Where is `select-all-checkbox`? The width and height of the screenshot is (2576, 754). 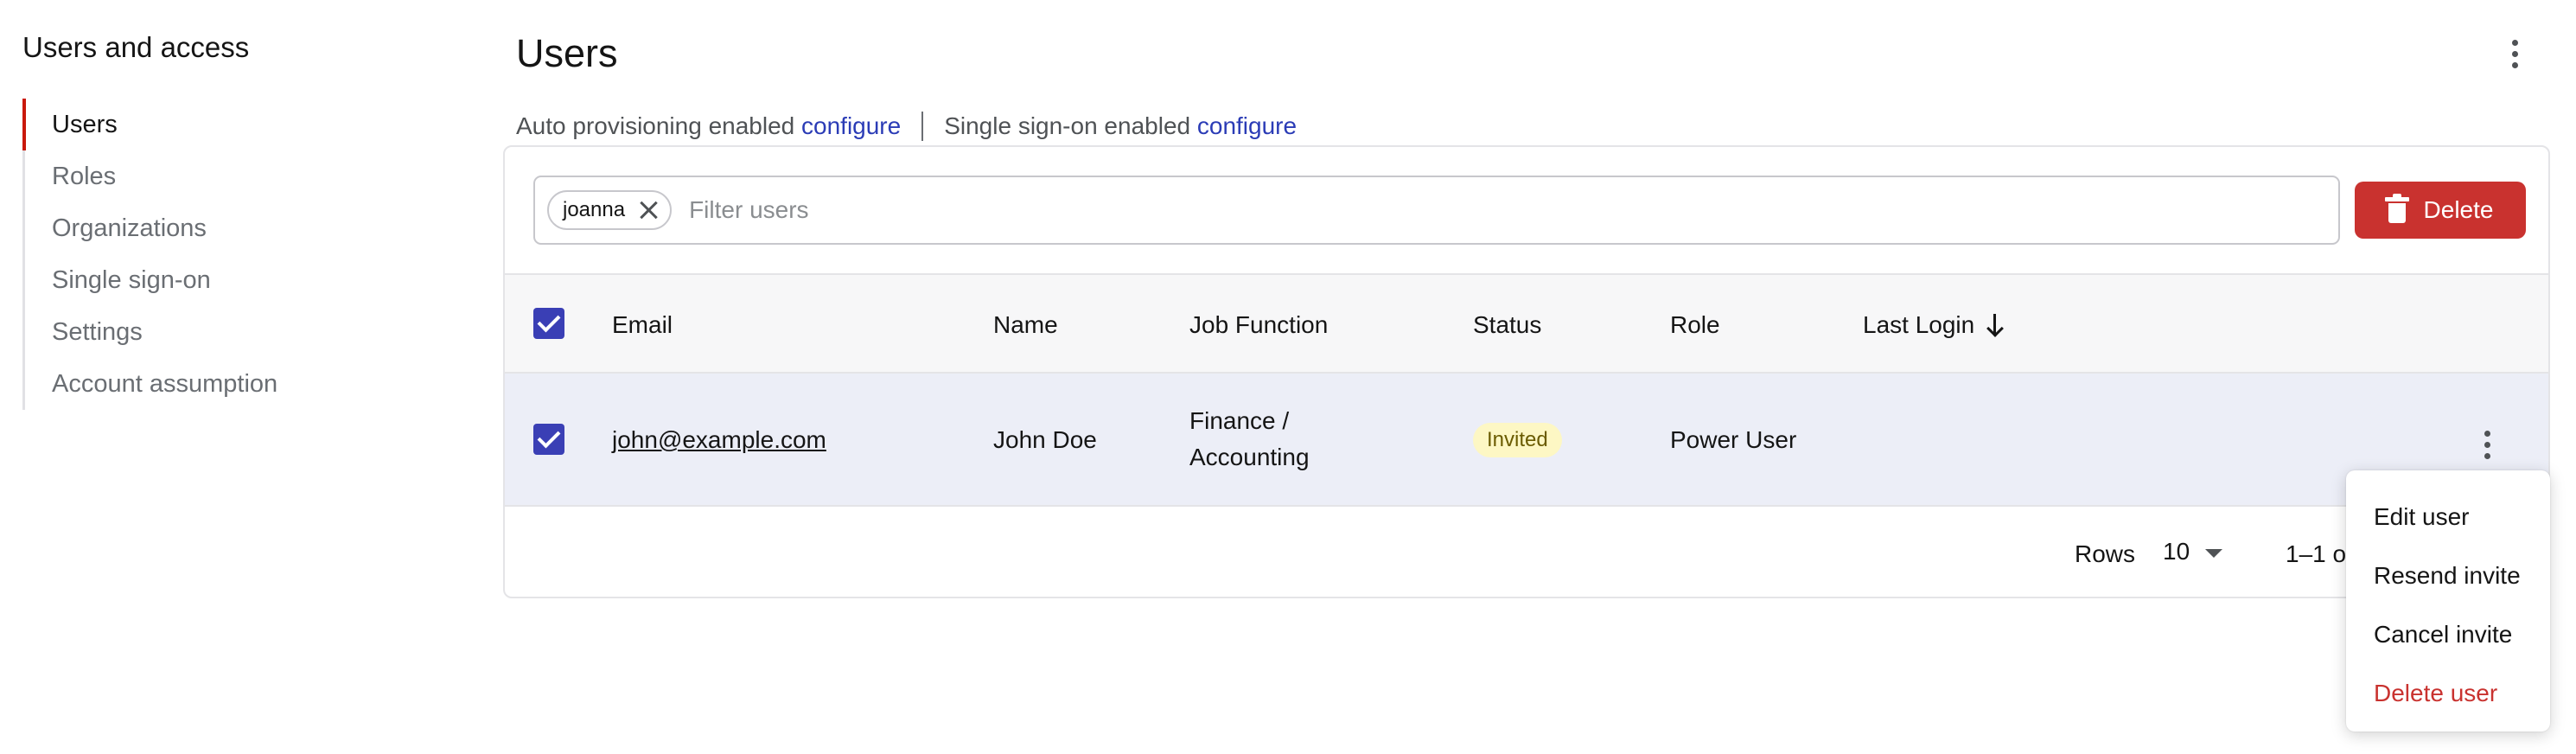
select-all-checkbox is located at coordinates (548, 323).